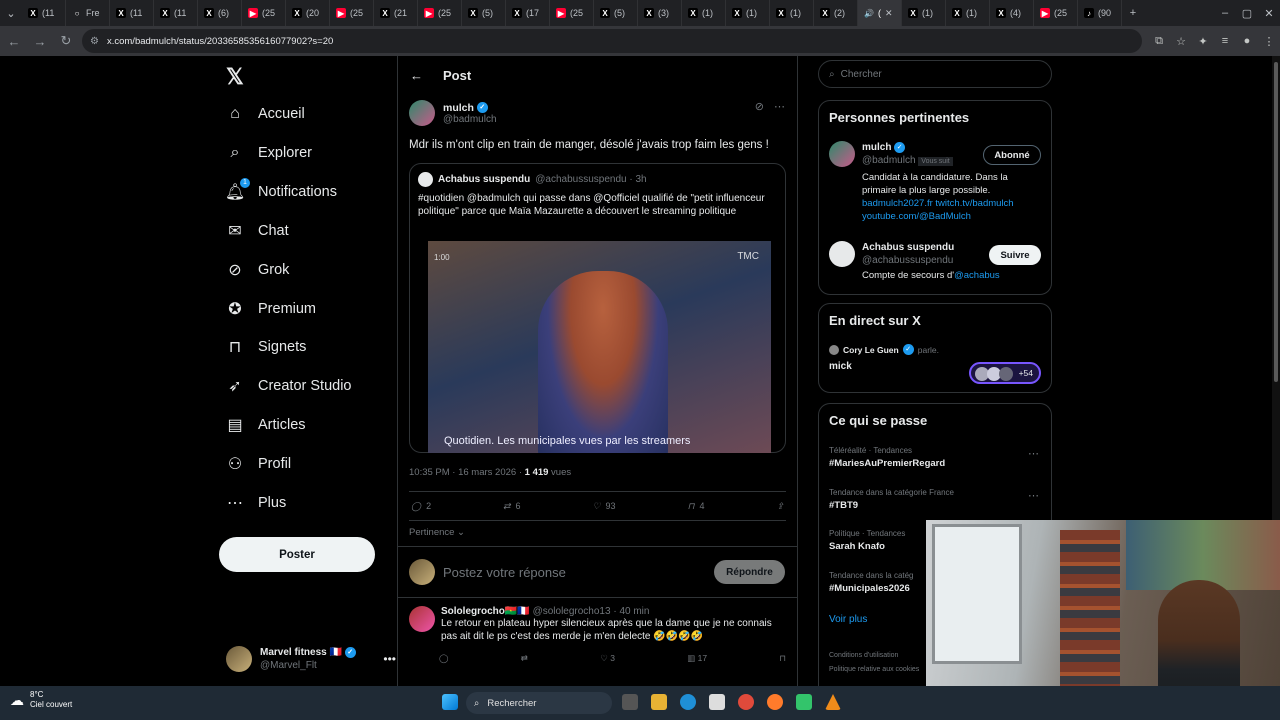 Image resolution: width=1280 pixels, height=720 pixels. Describe the element at coordinates (288, 386) in the screenshot. I see `nav-item-creator-studio: ➶ Creator Studio` at that location.